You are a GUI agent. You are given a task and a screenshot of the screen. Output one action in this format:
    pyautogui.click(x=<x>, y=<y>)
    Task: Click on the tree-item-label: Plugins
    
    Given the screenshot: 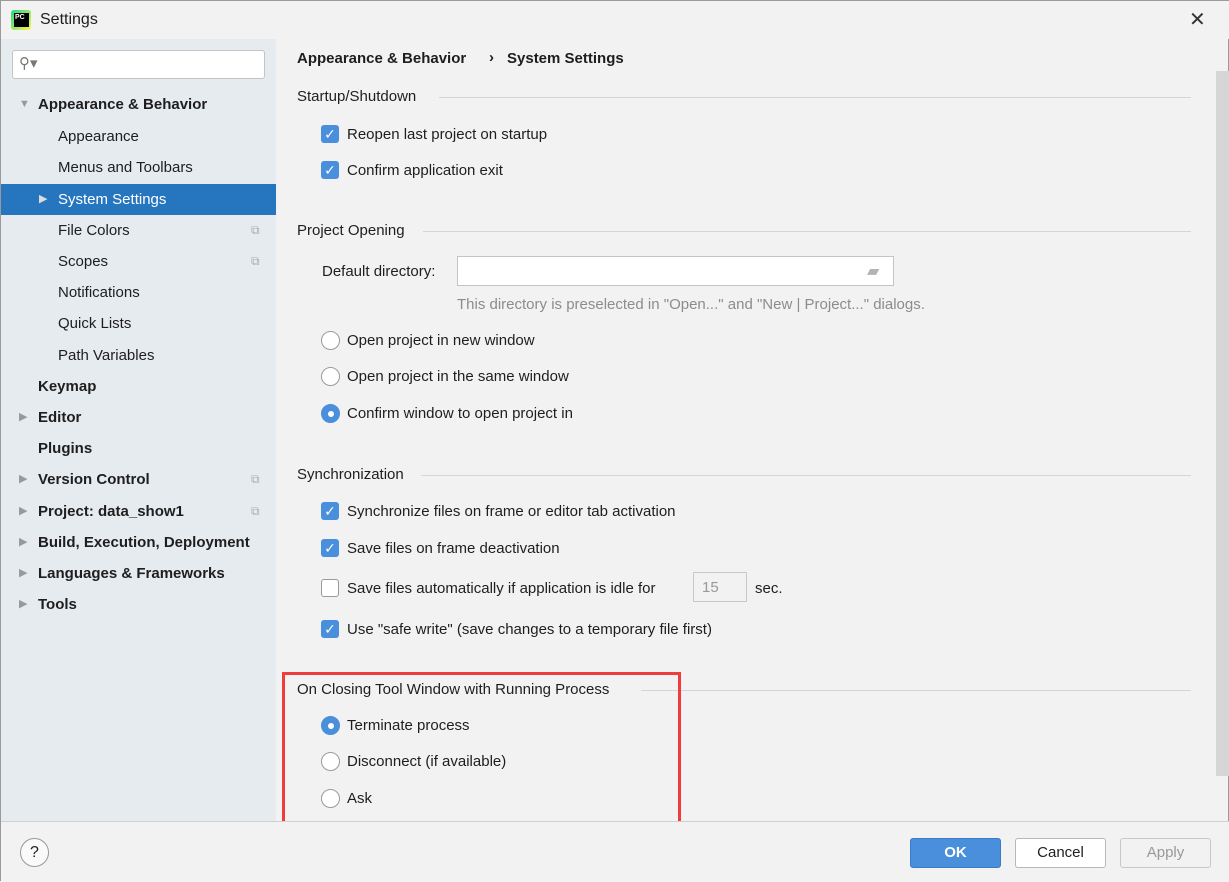 What is the action you would take?
    pyautogui.click(x=65, y=448)
    